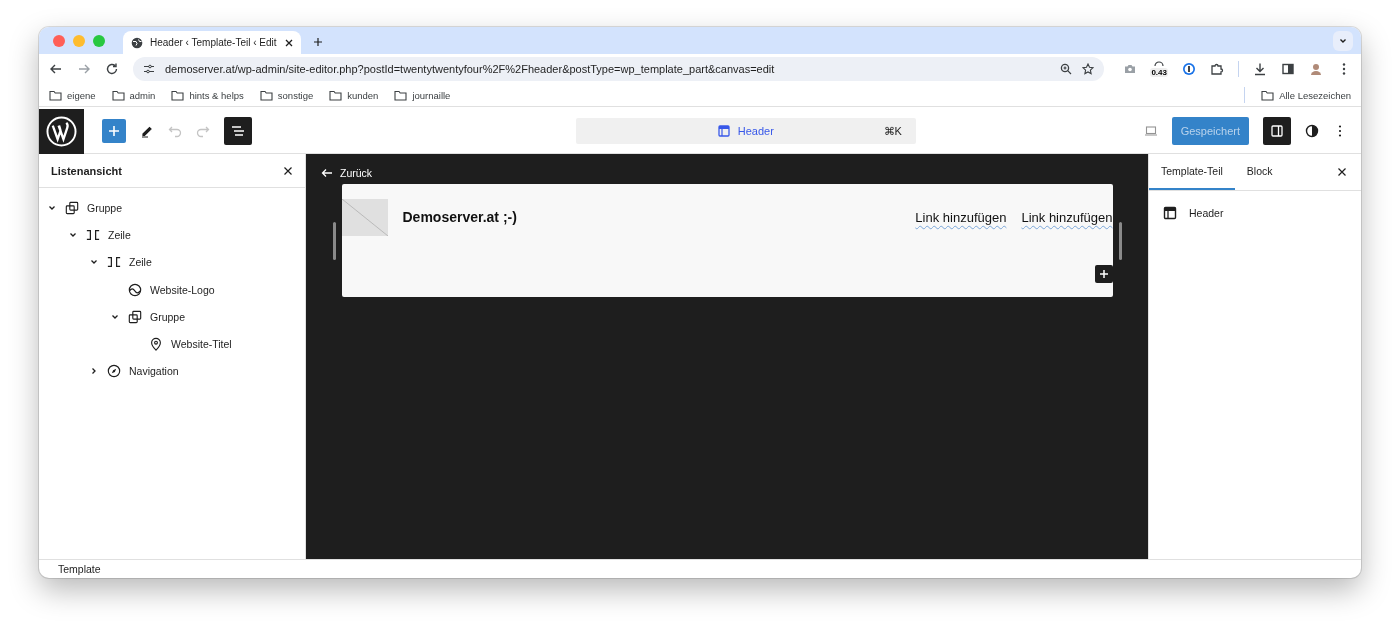 The width and height of the screenshot is (1400, 630). Describe the element at coordinates (1288, 69) in the screenshot. I see `side-panel-icon` at that location.